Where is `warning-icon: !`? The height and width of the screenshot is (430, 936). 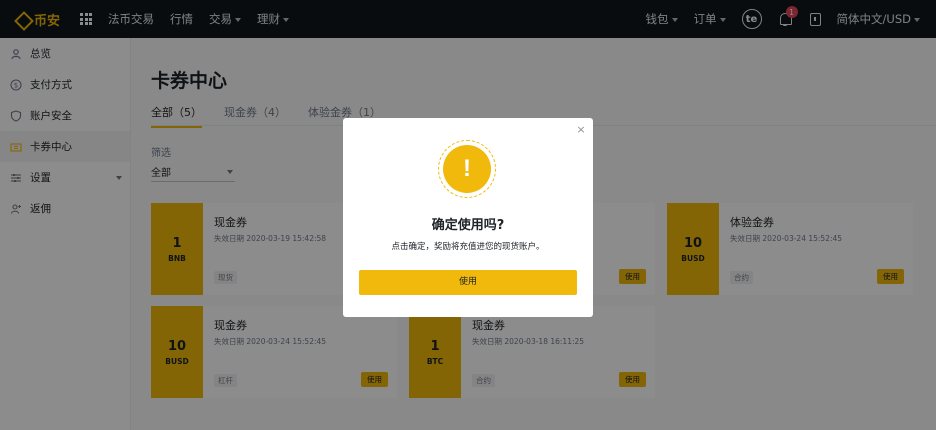
warning-icon: ! is located at coordinates (467, 169).